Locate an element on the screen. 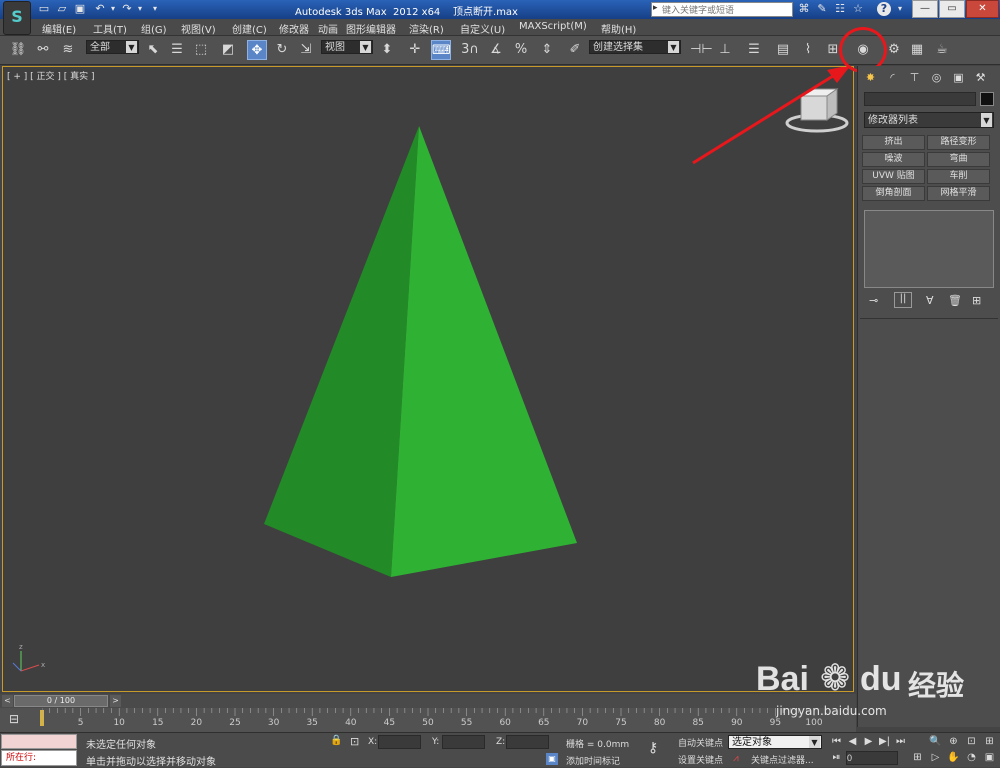 The image size is (1000, 768). maxscript-line: 所在行: is located at coordinates (39, 758).